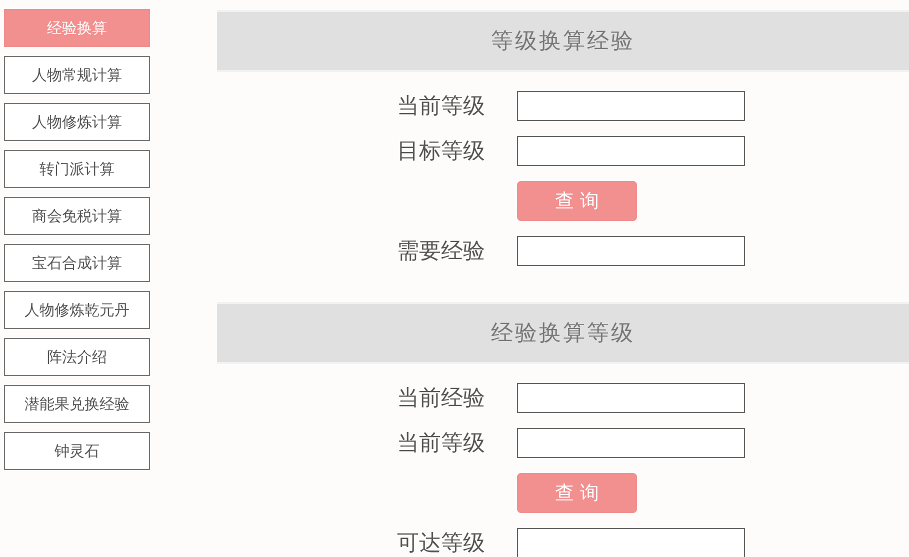 This screenshot has width=909, height=557. Describe the element at coordinates (563, 334) in the screenshot. I see `section-title: 经验换算等级` at that location.